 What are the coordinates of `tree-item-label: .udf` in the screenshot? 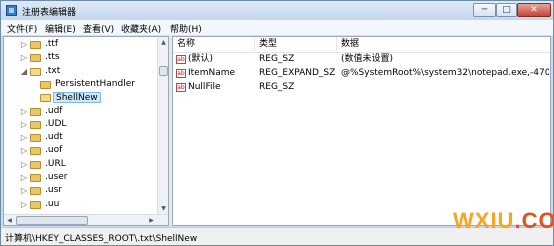 It's located at (54, 110).